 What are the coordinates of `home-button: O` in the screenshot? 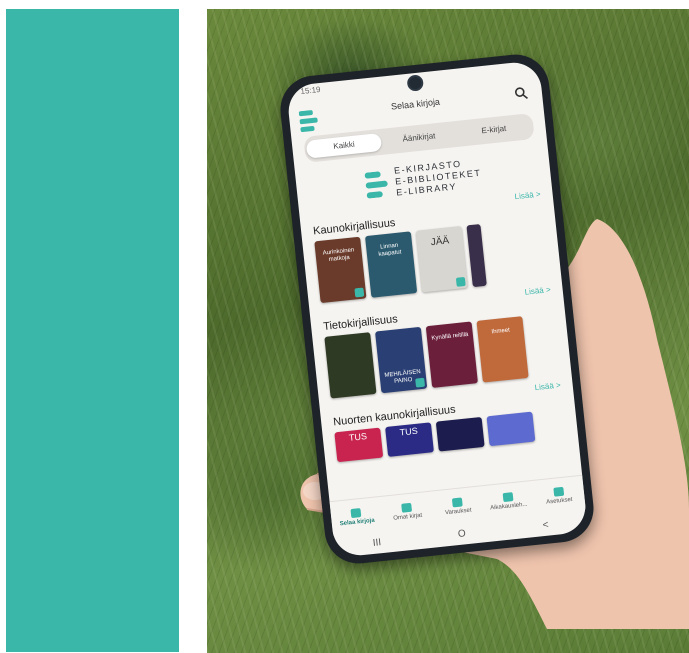 It's located at (461, 534).